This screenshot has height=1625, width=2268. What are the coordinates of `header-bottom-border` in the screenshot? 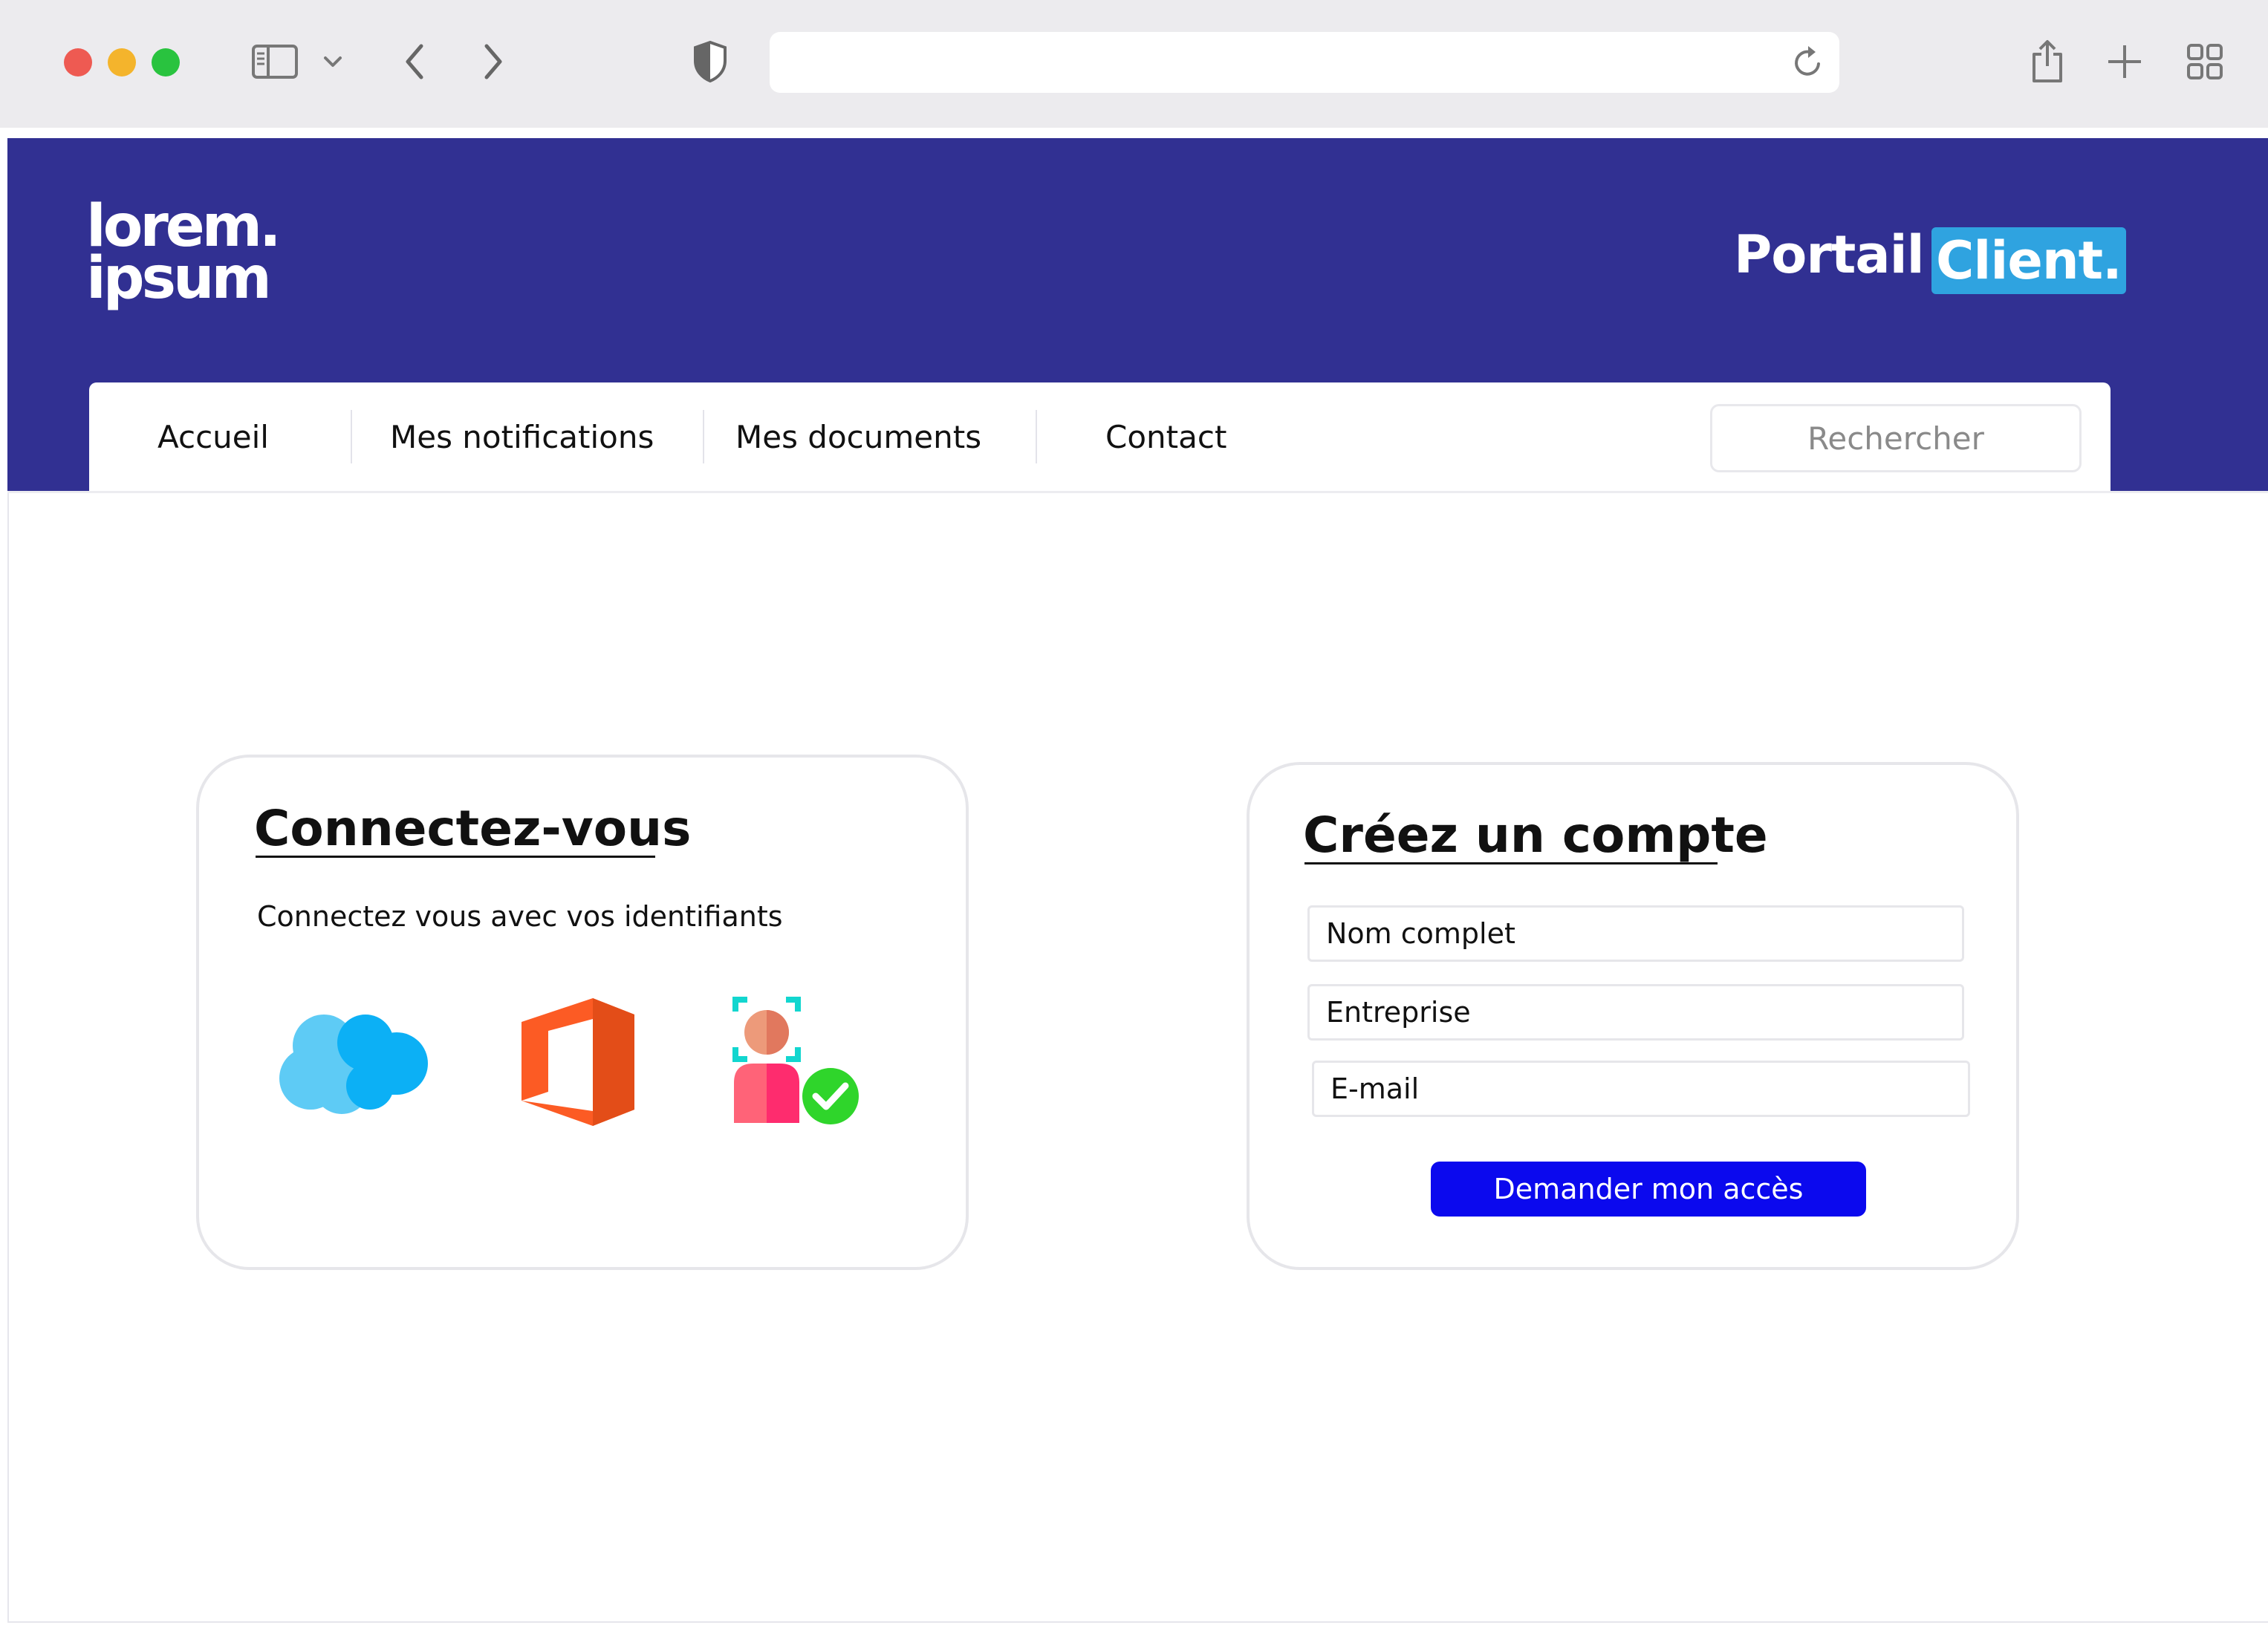 It's located at (1137, 492).